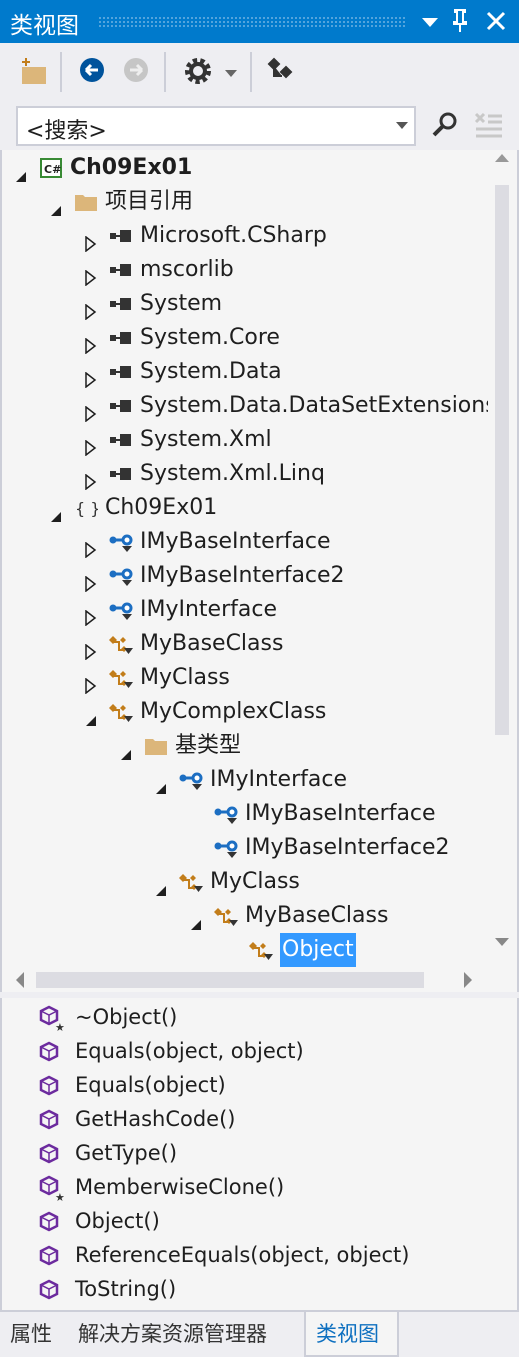 The image size is (519, 1357). Describe the element at coordinates (460, 24) in the screenshot. I see `pin-icon` at that location.